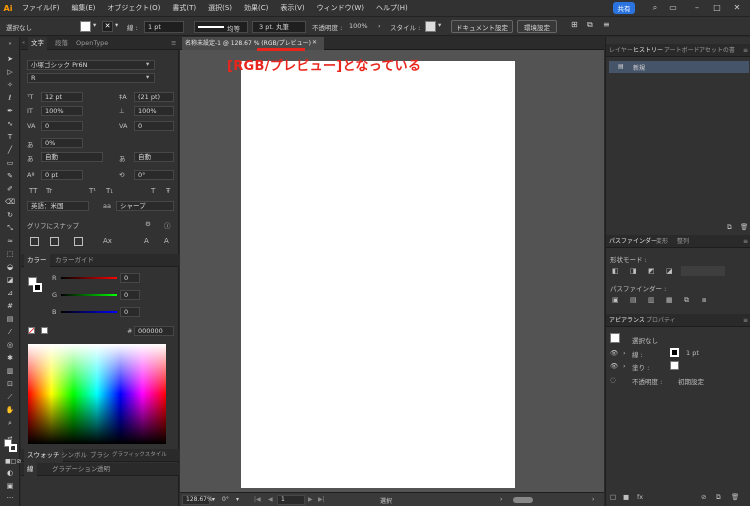  I want to click on r-field: 0, so click(130, 278).